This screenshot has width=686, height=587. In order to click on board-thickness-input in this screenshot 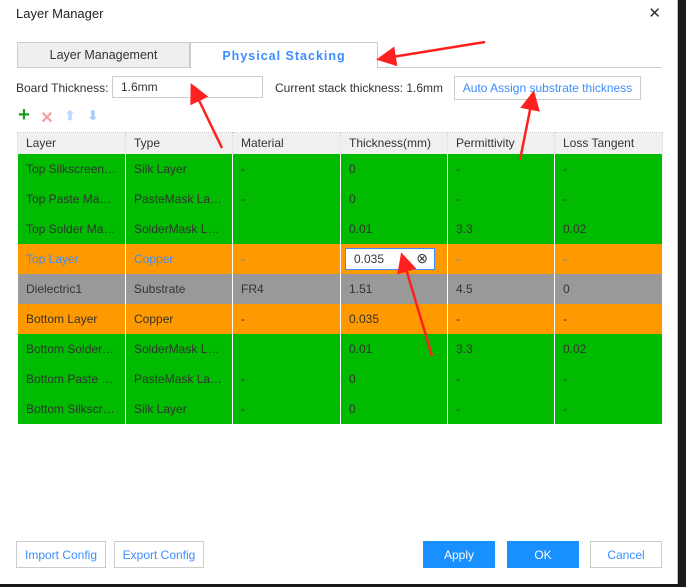, I will do `click(187, 87)`.